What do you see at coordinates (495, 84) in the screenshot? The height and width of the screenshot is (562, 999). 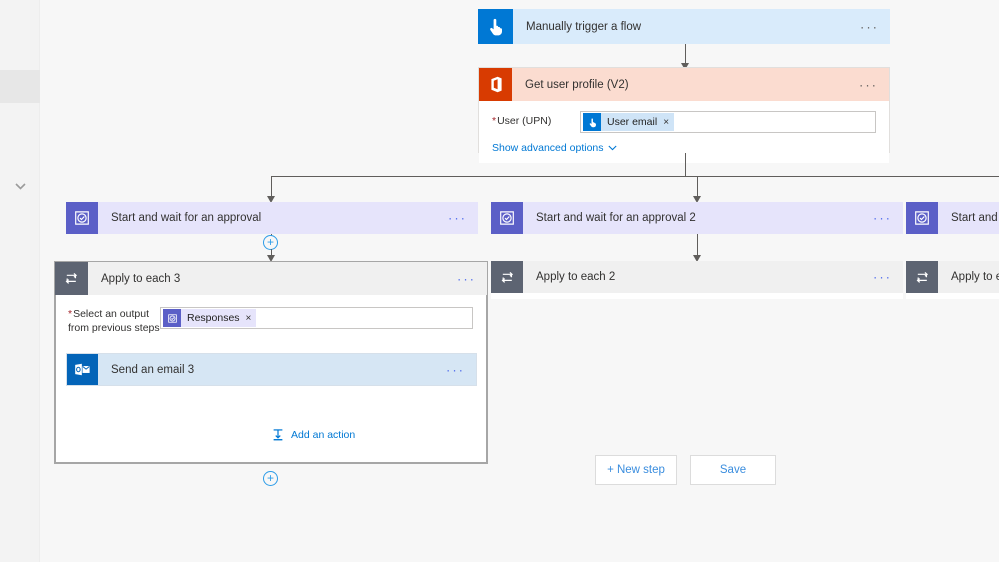 I see `office365-users-icon` at bounding box center [495, 84].